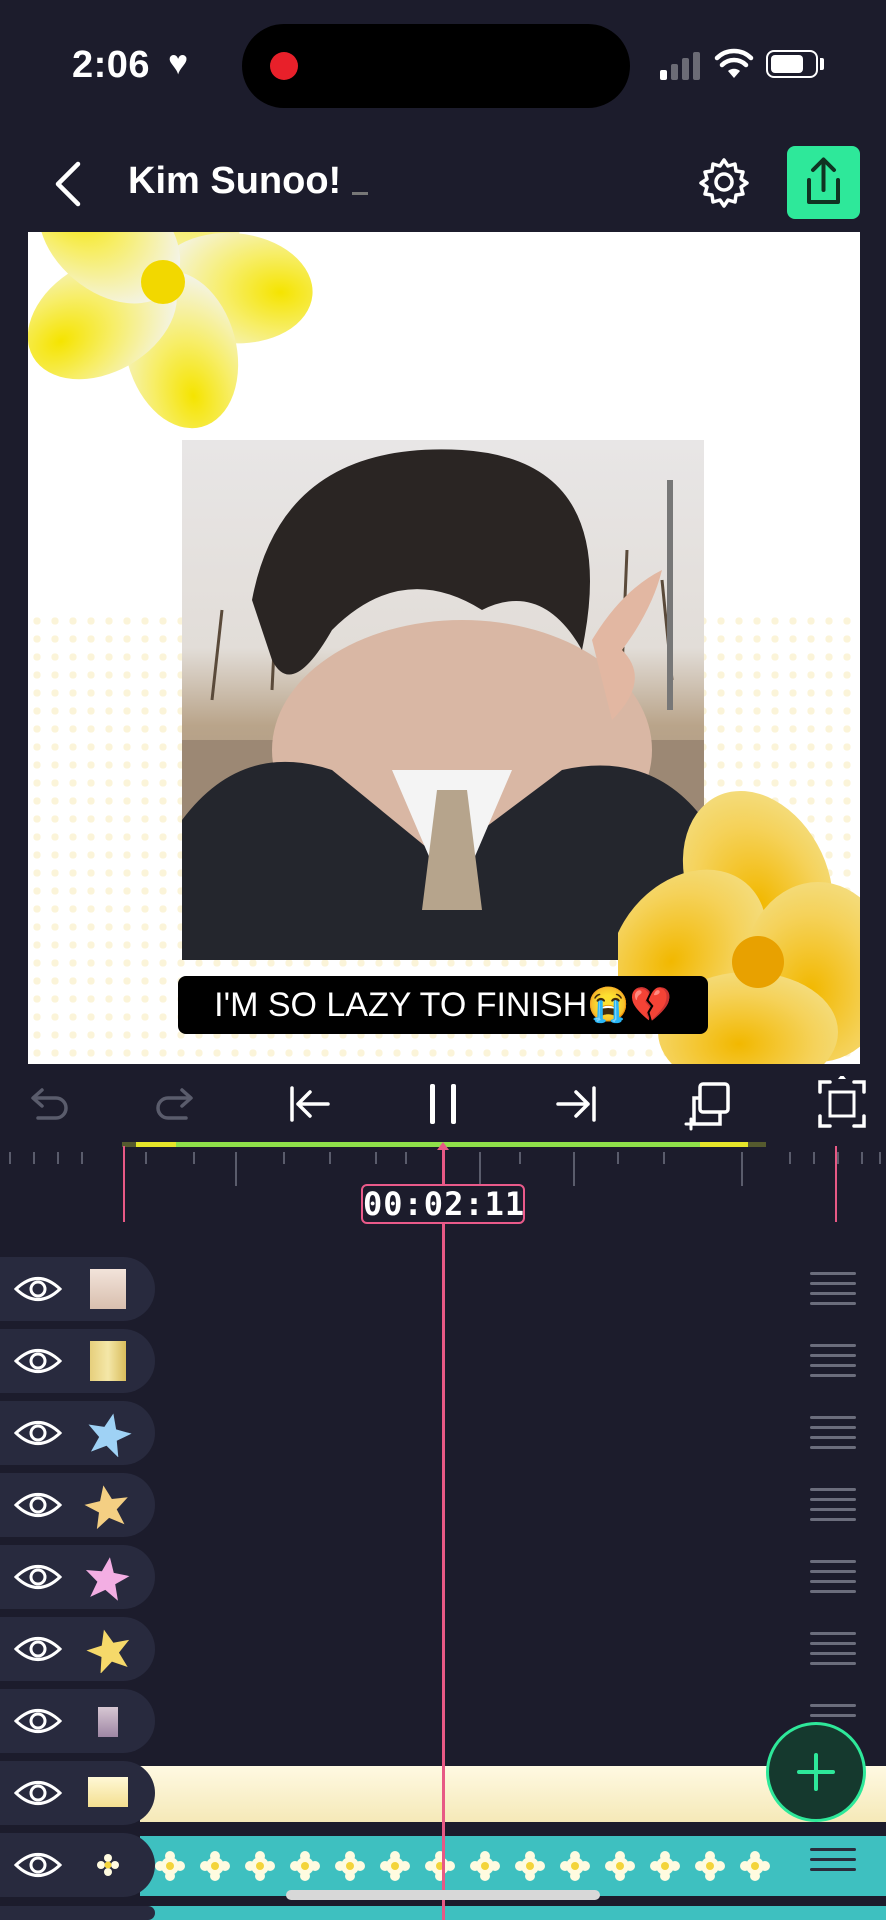 The image size is (886, 1920). Describe the element at coordinates (68, 184) in the screenshot. I see `back-chevron-icon` at that location.